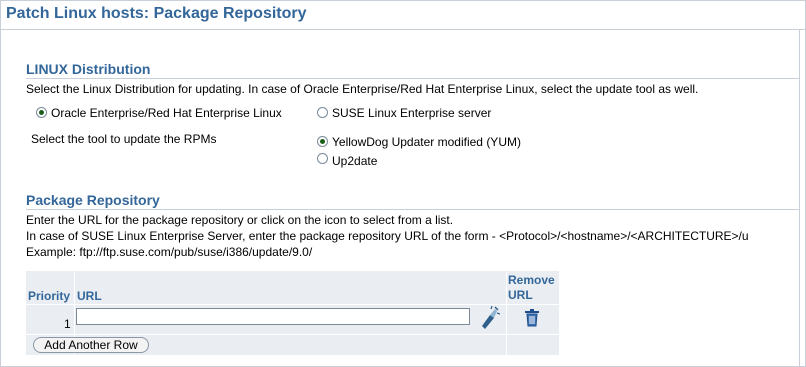  Describe the element at coordinates (403, 29) in the screenshot. I see `title-divider` at that location.